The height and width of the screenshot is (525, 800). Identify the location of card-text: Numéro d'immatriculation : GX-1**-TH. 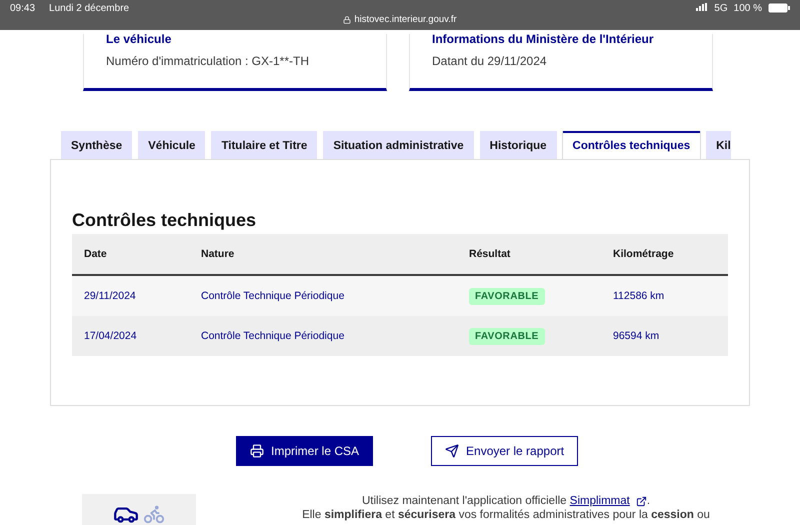
(208, 61).